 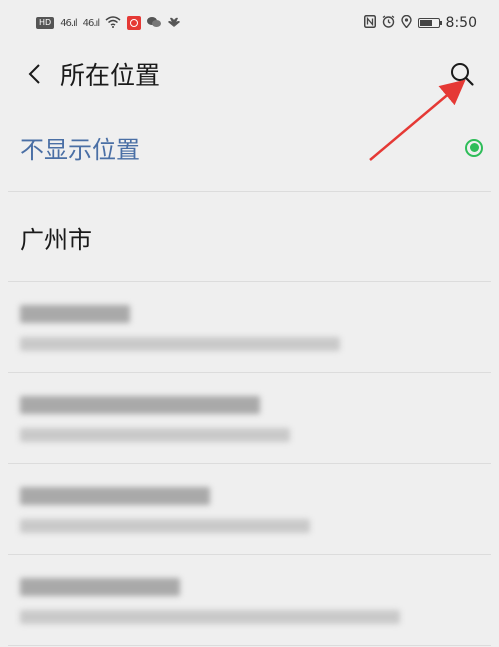 I want to click on status-bar: HD 46.ıl 46.ıl 8:50, so click(x=249, y=23).